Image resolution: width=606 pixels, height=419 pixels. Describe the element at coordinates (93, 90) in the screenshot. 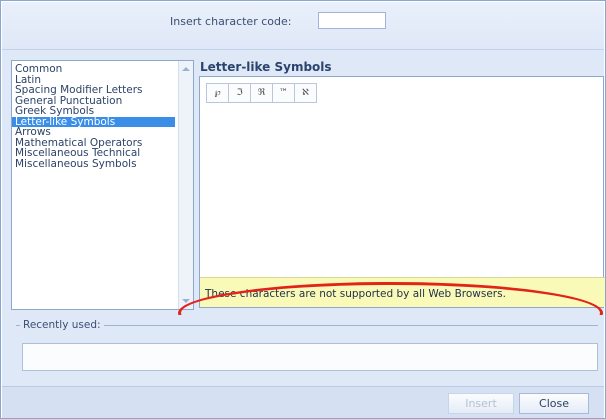

I see `category-item: Spacing Modifier Letters` at that location.